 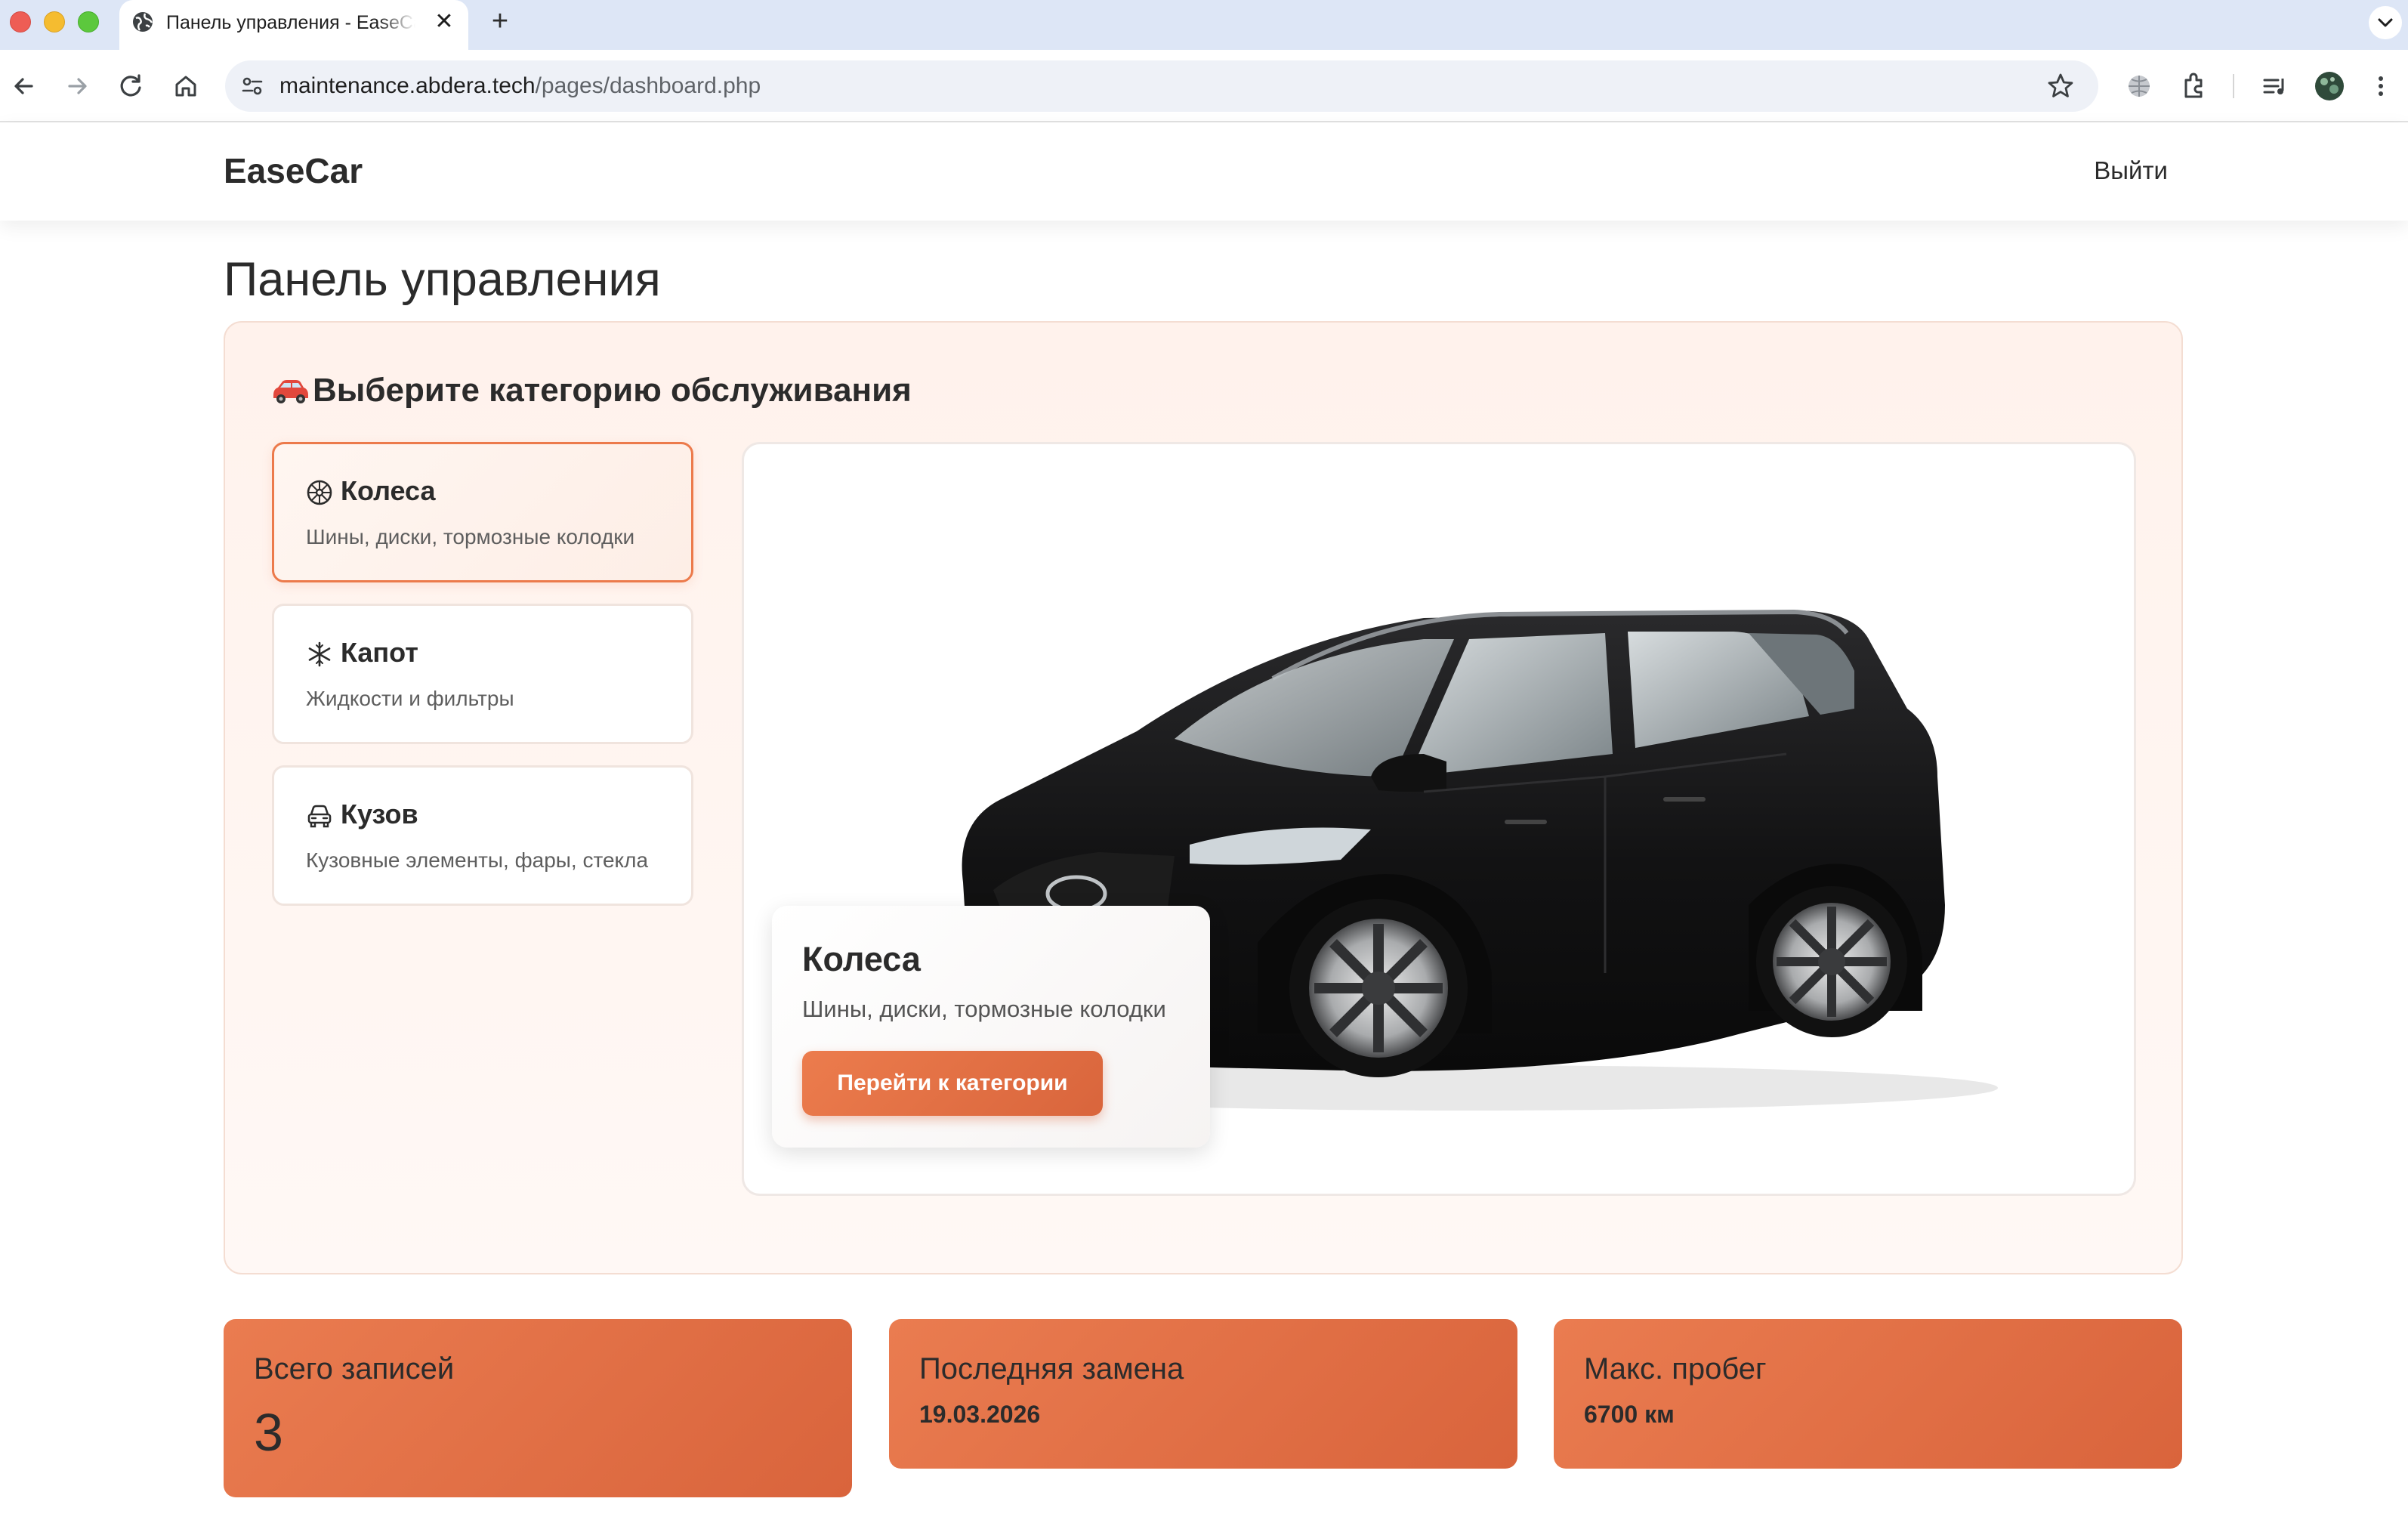 I want to click on page-title: Панель управления, so click(x=442, y=279).